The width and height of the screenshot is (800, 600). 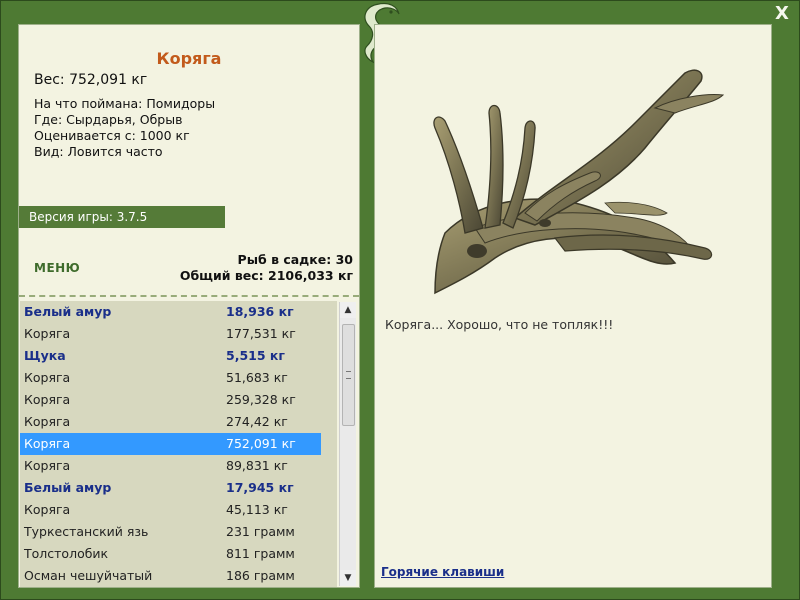 What do you see at coordinates (260, 531) in the screenshot?
I see `catch-list-item-weight: 231 грамм` at bounding box center [260, 531].